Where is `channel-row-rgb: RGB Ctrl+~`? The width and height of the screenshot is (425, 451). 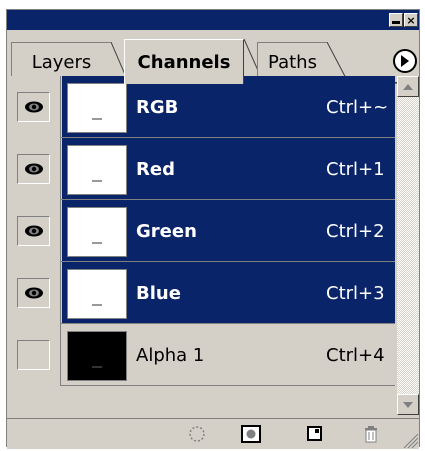 channel-row-rgb: RGB Ctrl+~ is located at coordinates (201, 107).